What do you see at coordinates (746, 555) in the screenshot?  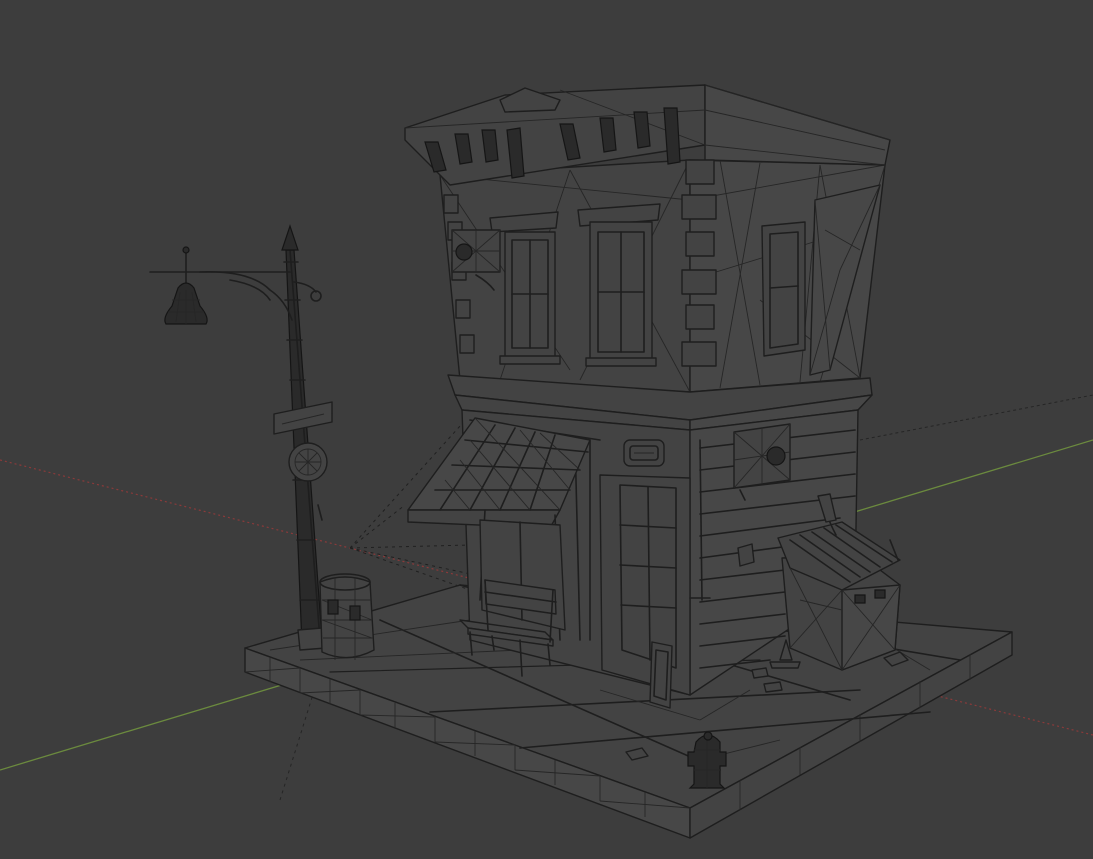 I see `wall-poster` at bounding box center [746, 555].